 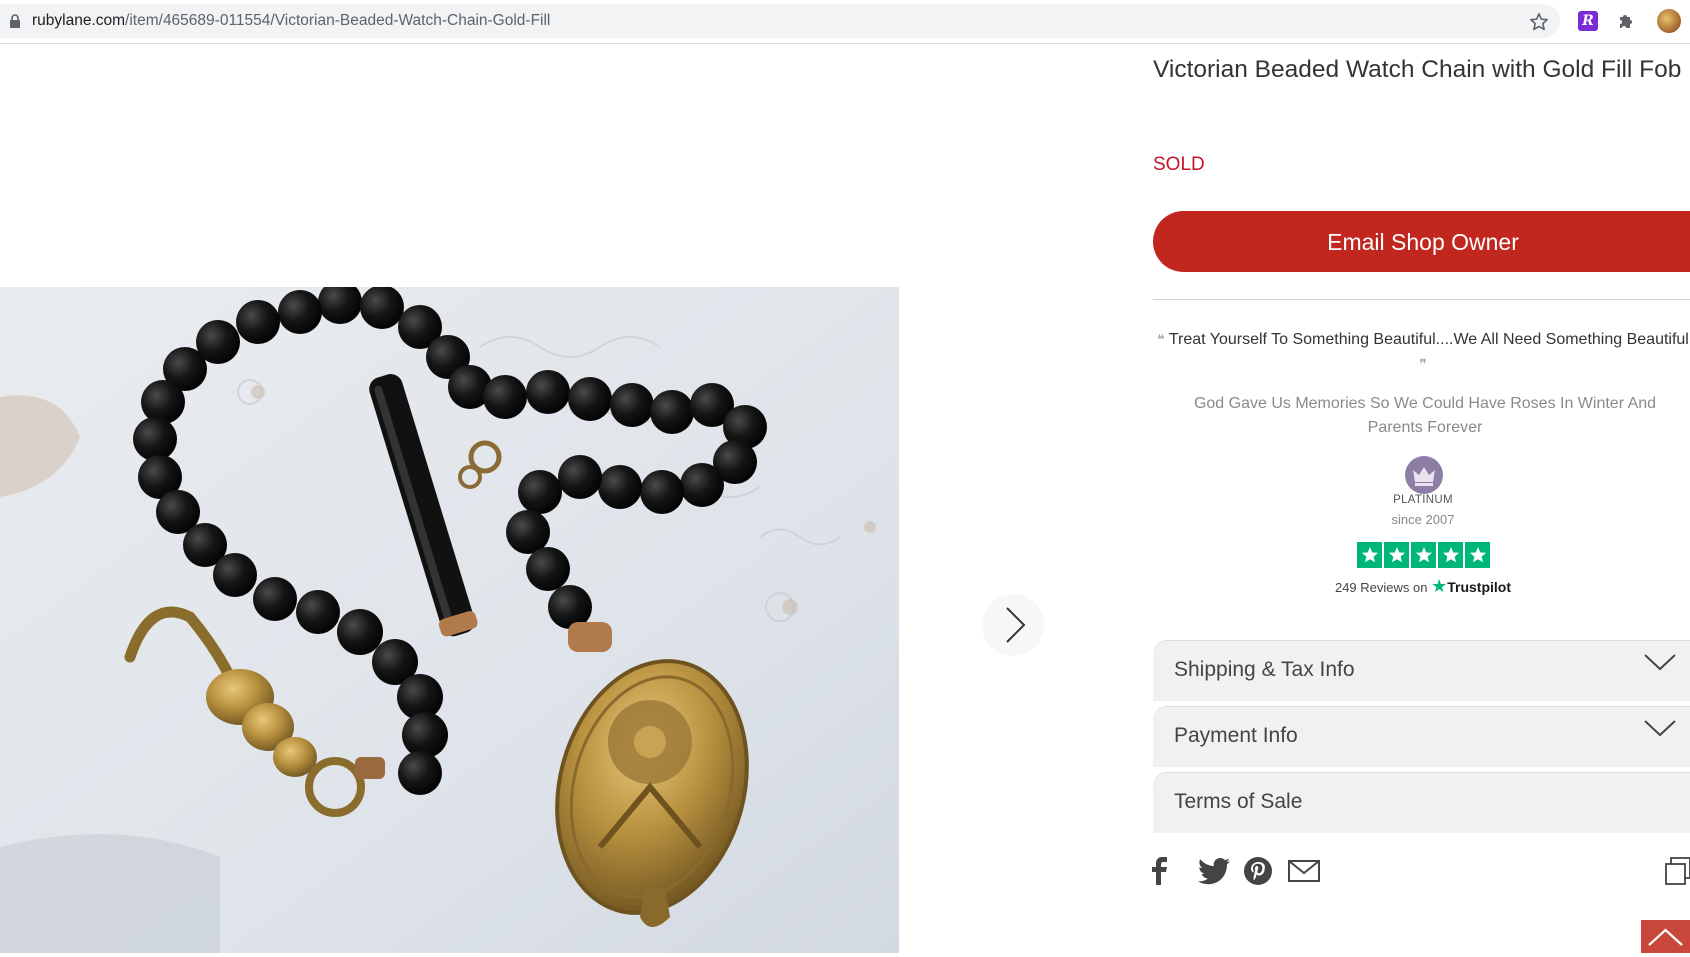 I want to click on chevron-up-icon, so click(x=1665, y=937).